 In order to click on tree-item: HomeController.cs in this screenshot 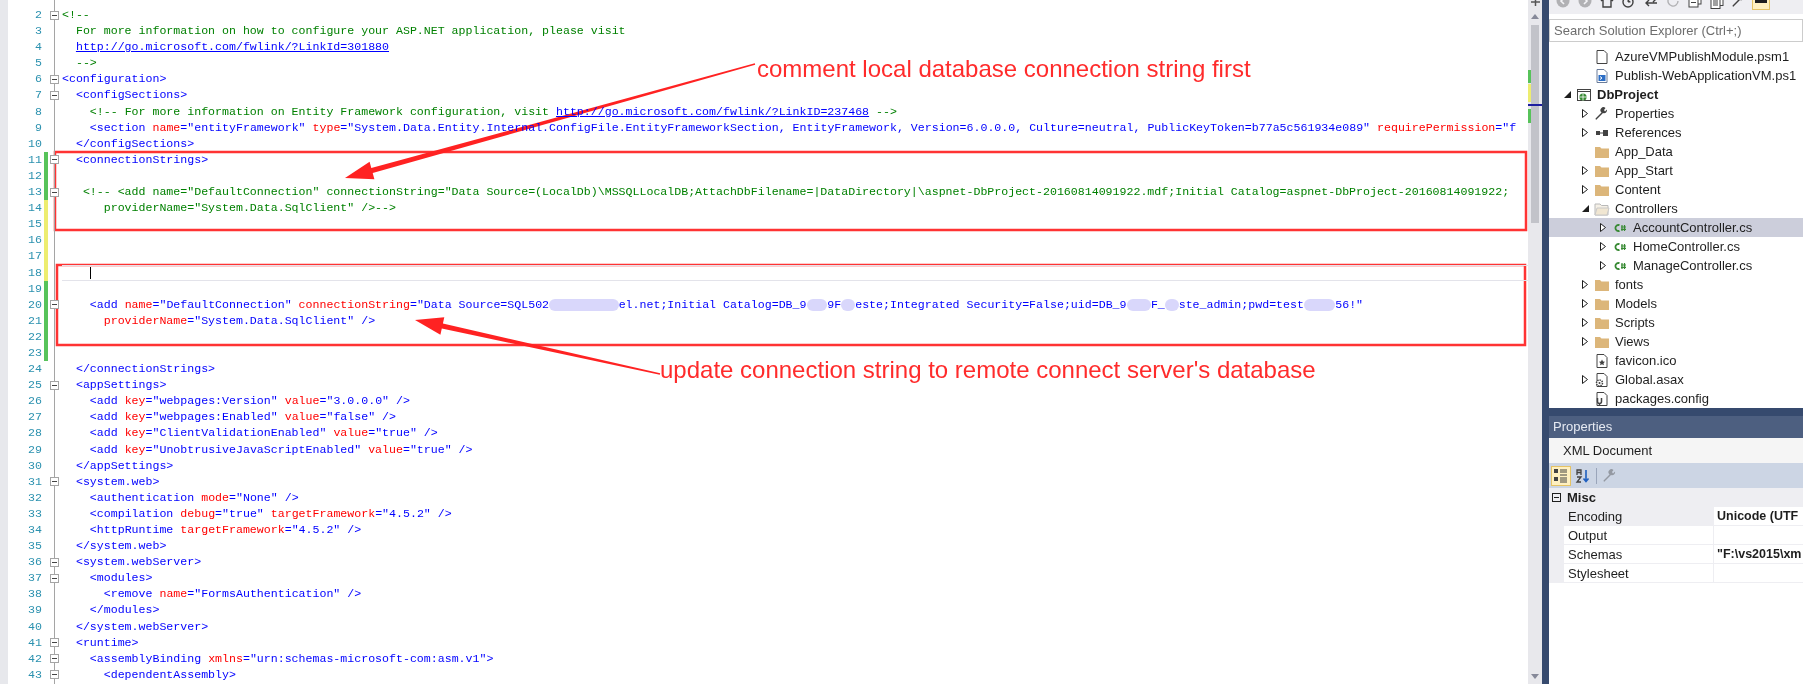, I will do `click(1676, 246)`.